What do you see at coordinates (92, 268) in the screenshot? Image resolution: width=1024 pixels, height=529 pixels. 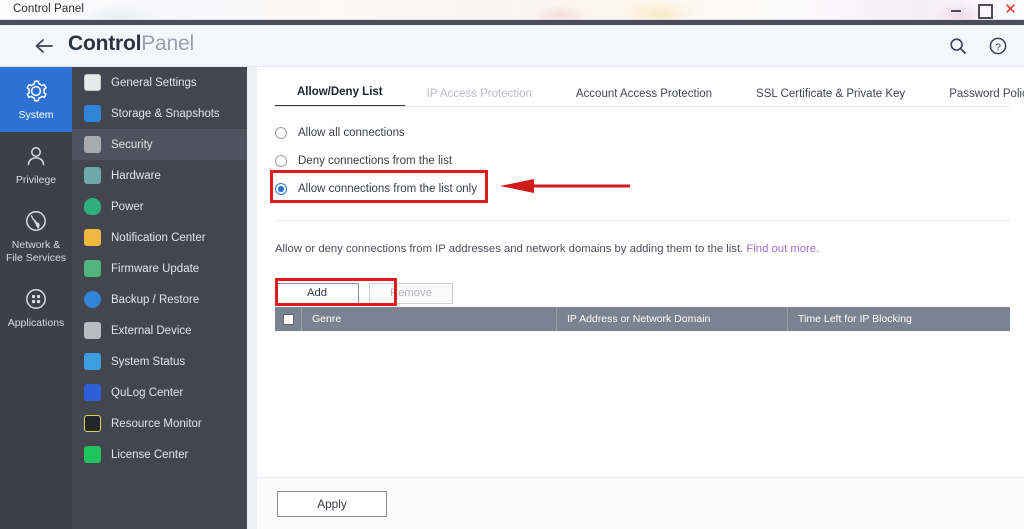 I see `firmware-icon` at bounding box center [92, 268].